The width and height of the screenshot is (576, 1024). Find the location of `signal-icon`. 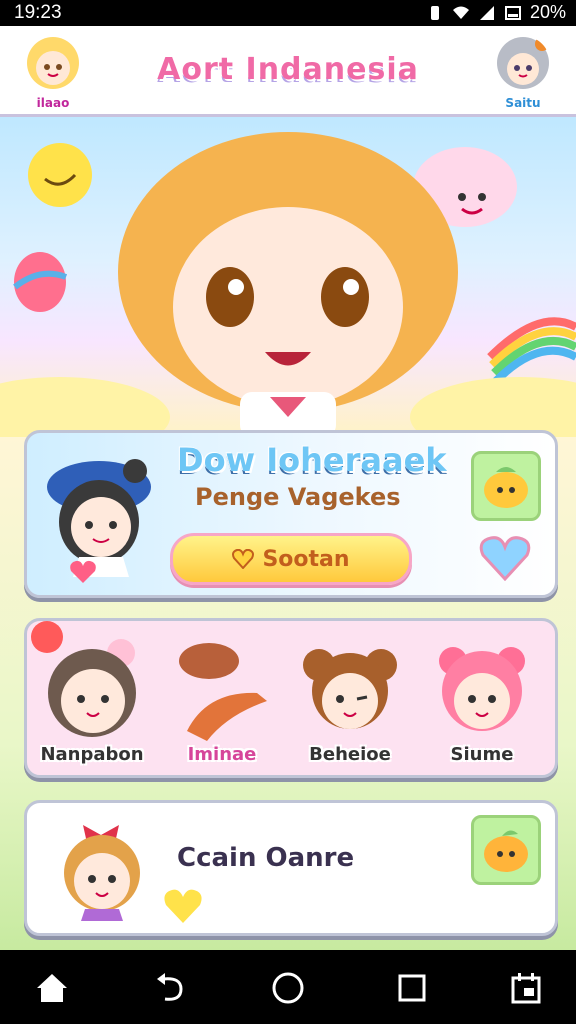

signal-icon is located at coordinates (486, 12).